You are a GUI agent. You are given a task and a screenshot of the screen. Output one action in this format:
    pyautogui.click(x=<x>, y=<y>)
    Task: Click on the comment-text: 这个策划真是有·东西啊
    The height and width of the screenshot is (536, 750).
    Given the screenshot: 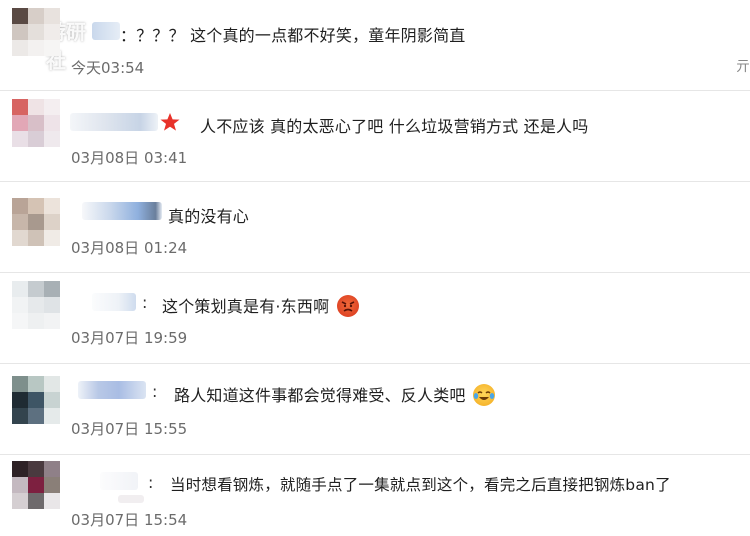 What is the action you would take?
    pyautogui.click(x=260, y=305)
    